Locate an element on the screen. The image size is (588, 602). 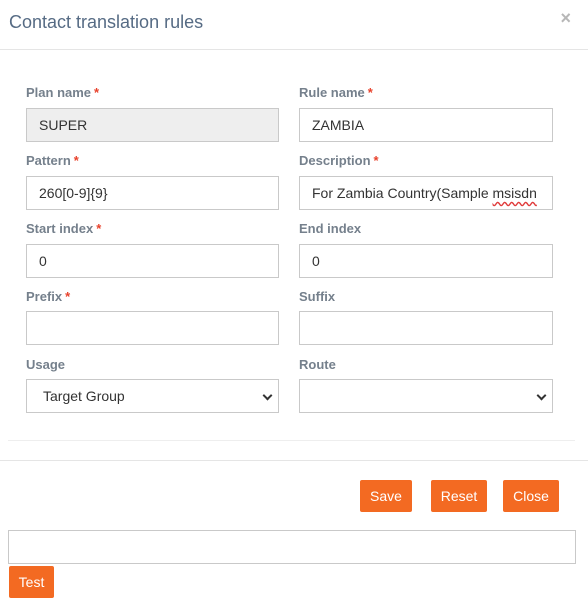
description-label-text: Description is located at coordinates (335, 160).